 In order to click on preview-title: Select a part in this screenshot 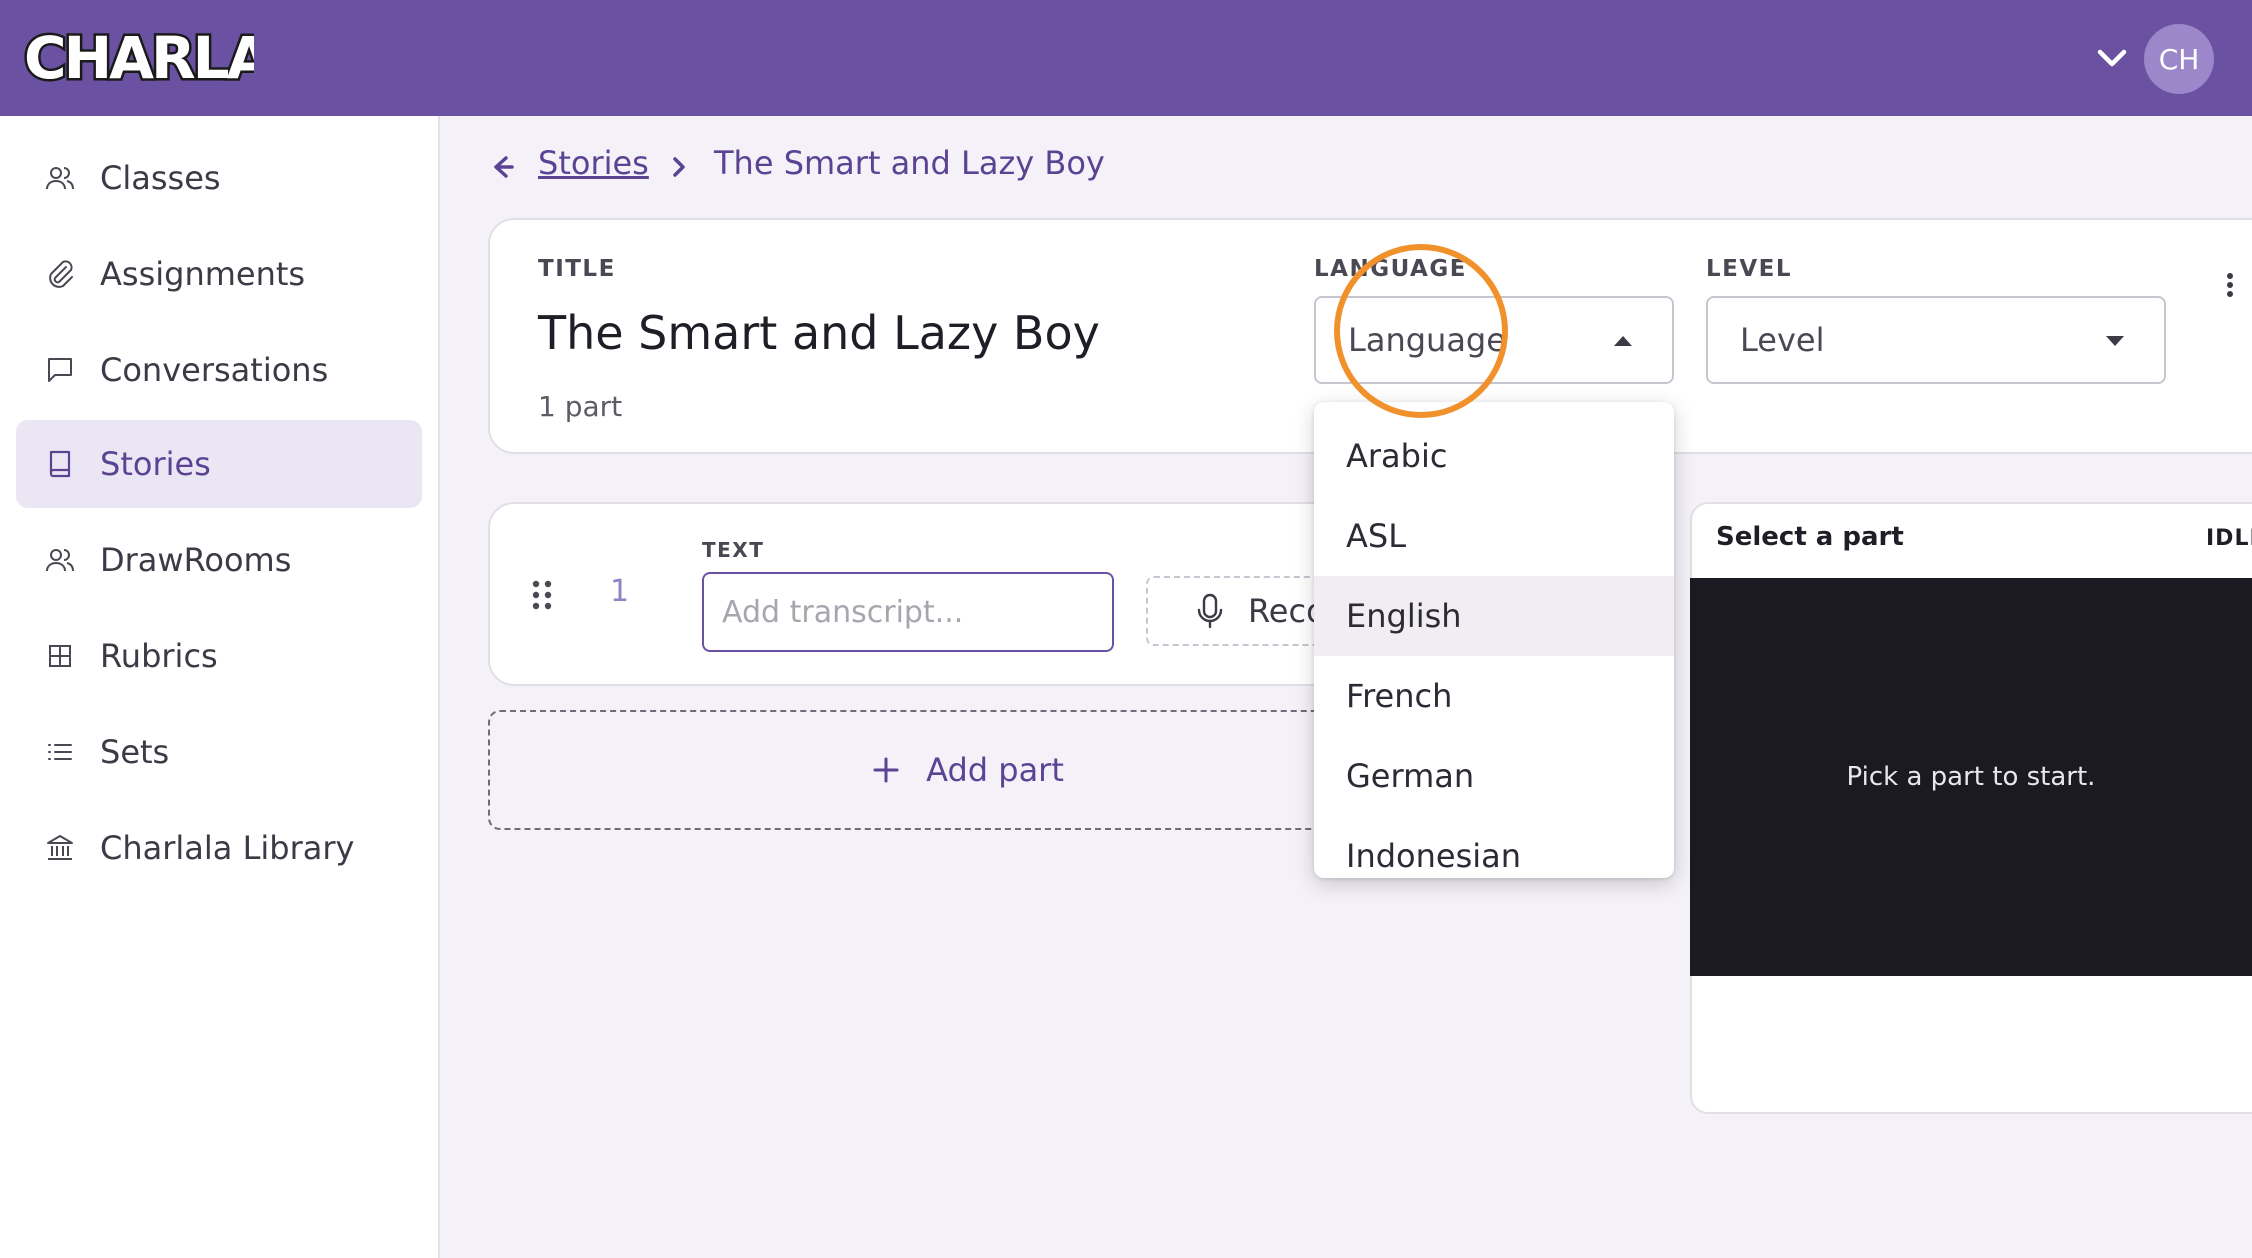, I will do `click(1810, 537)`.